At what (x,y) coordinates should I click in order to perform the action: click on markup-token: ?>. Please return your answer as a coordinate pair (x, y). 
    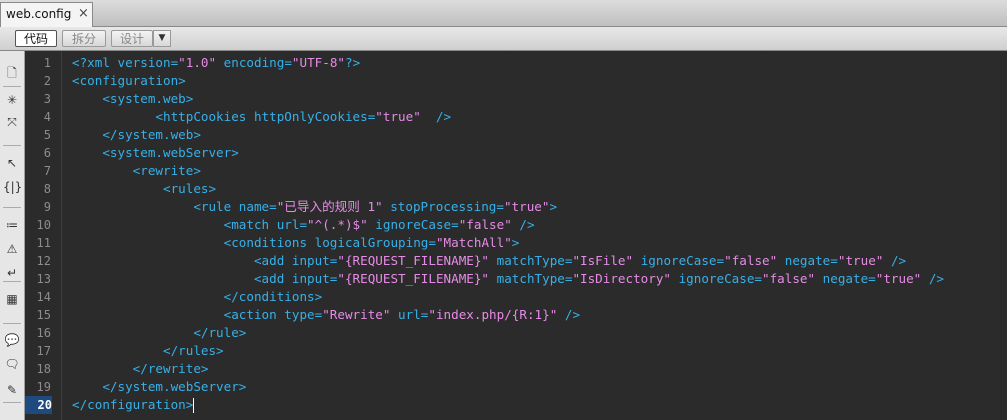
    Looking at the image, I should click on (352, 62).